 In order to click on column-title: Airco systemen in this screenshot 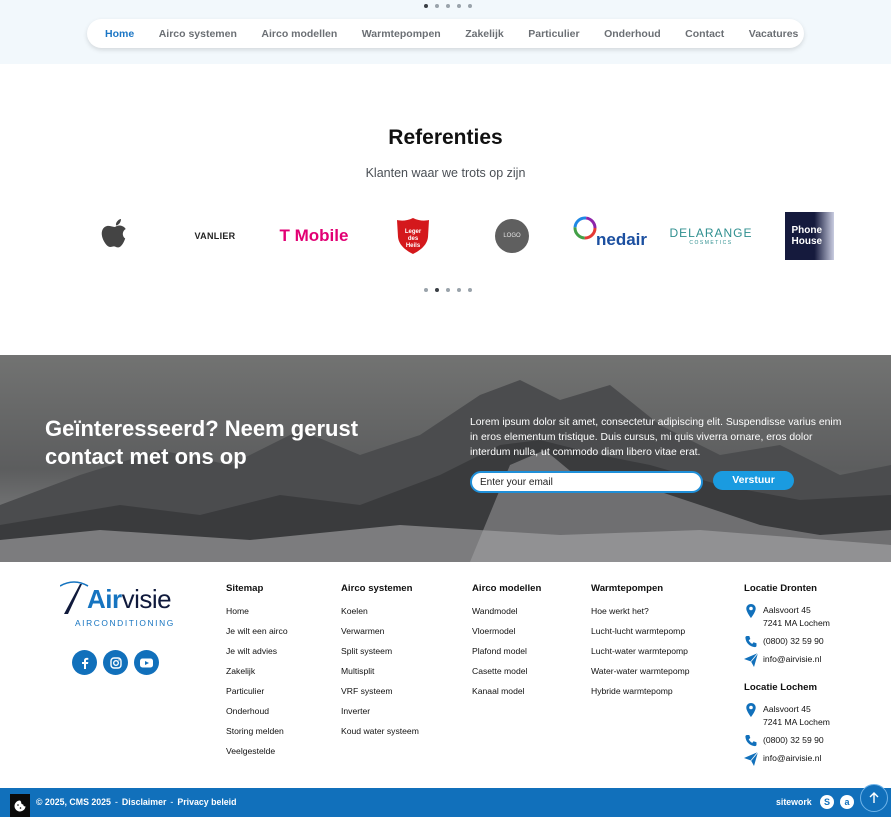, I will do `click(377, 588)`.